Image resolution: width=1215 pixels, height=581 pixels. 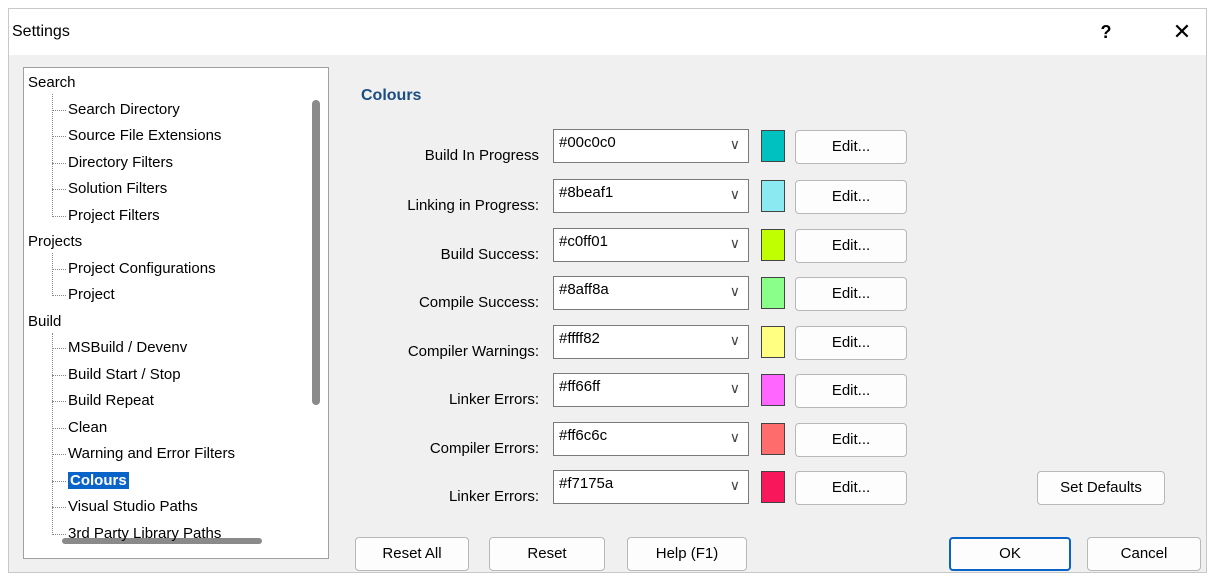 I want to click on tree-item-label: Visual Studio Paths, so click(x=133, y=506).